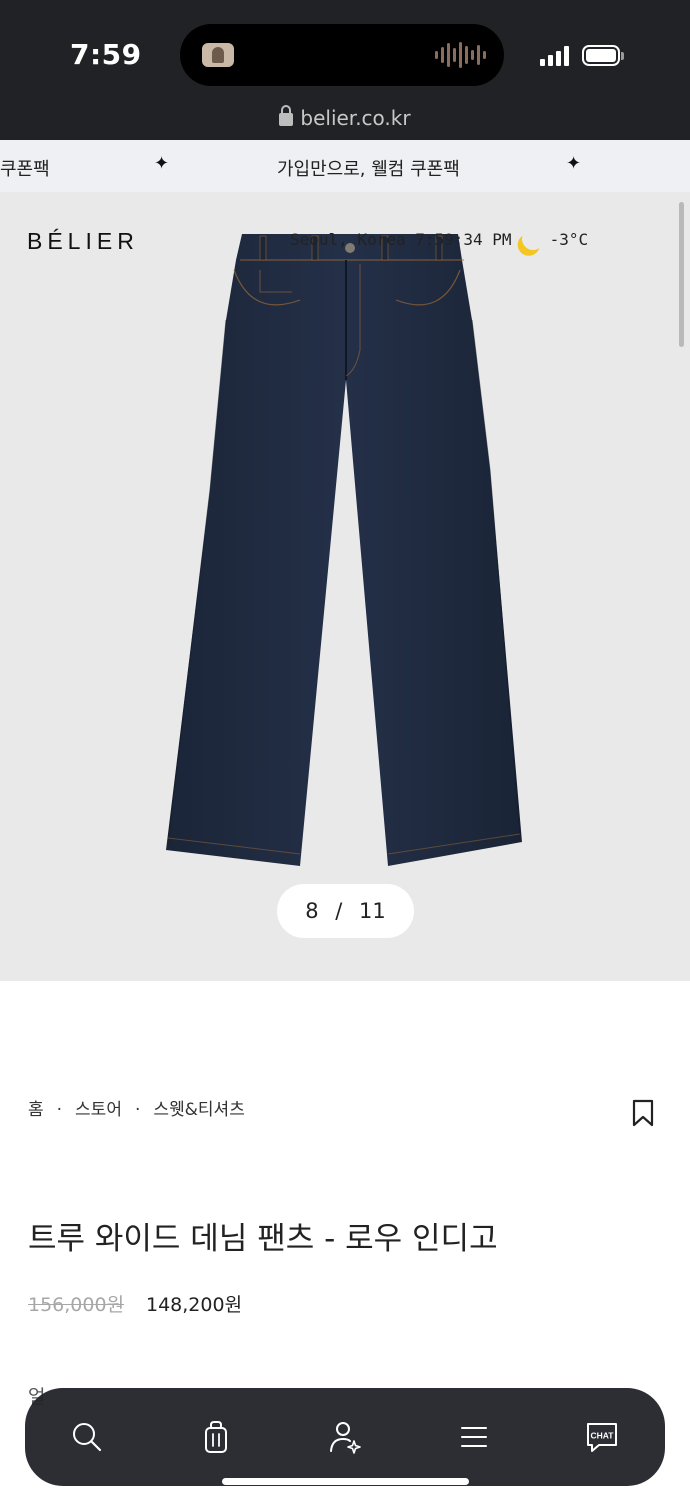 The image size is (690, 1500). Describe the element at coordinates (106, 54) in the screenshot. I see `status-time: 7:59` at that location.